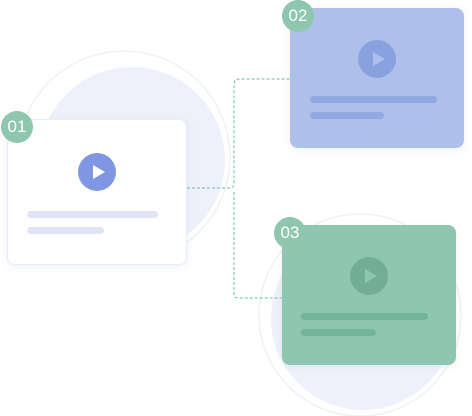  Describe the element at coordinates (17, 127) in the screenshot. I see `step-number-badge-1: 01` at that location.